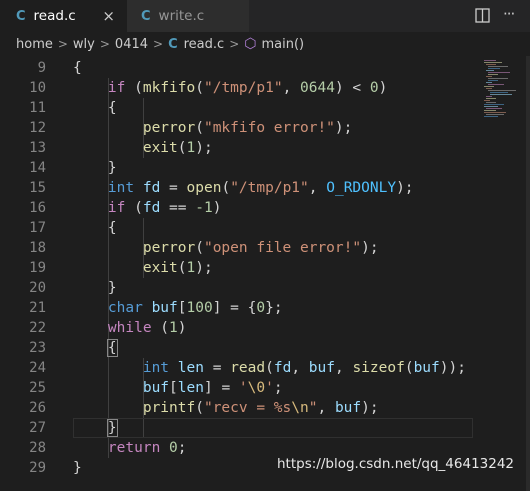  What do you see at coordinates (188, 16) in the screenshot?
I see `tab-write-c: C write.c` at bounding box center [188, 16].